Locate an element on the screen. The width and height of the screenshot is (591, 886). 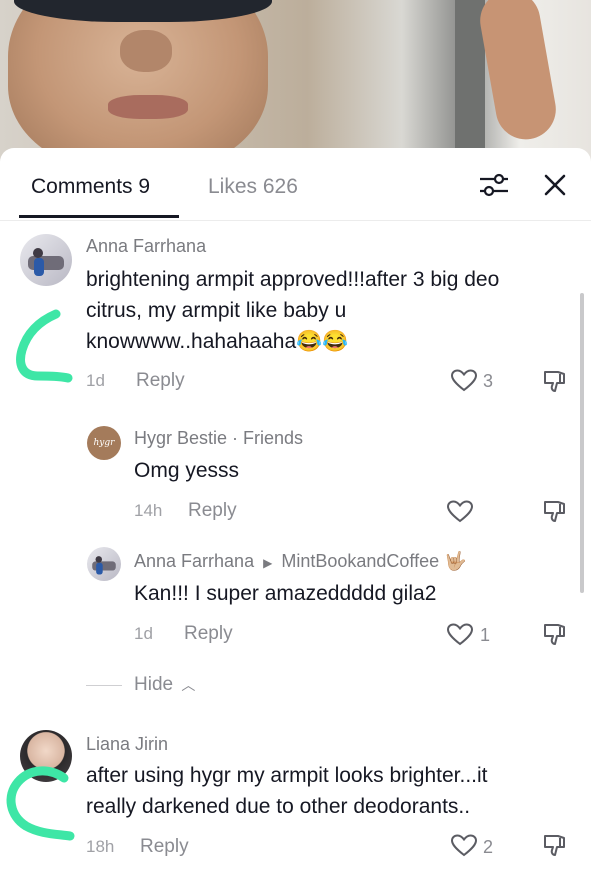
like-count: 3 is located at coordinates (488, 381).